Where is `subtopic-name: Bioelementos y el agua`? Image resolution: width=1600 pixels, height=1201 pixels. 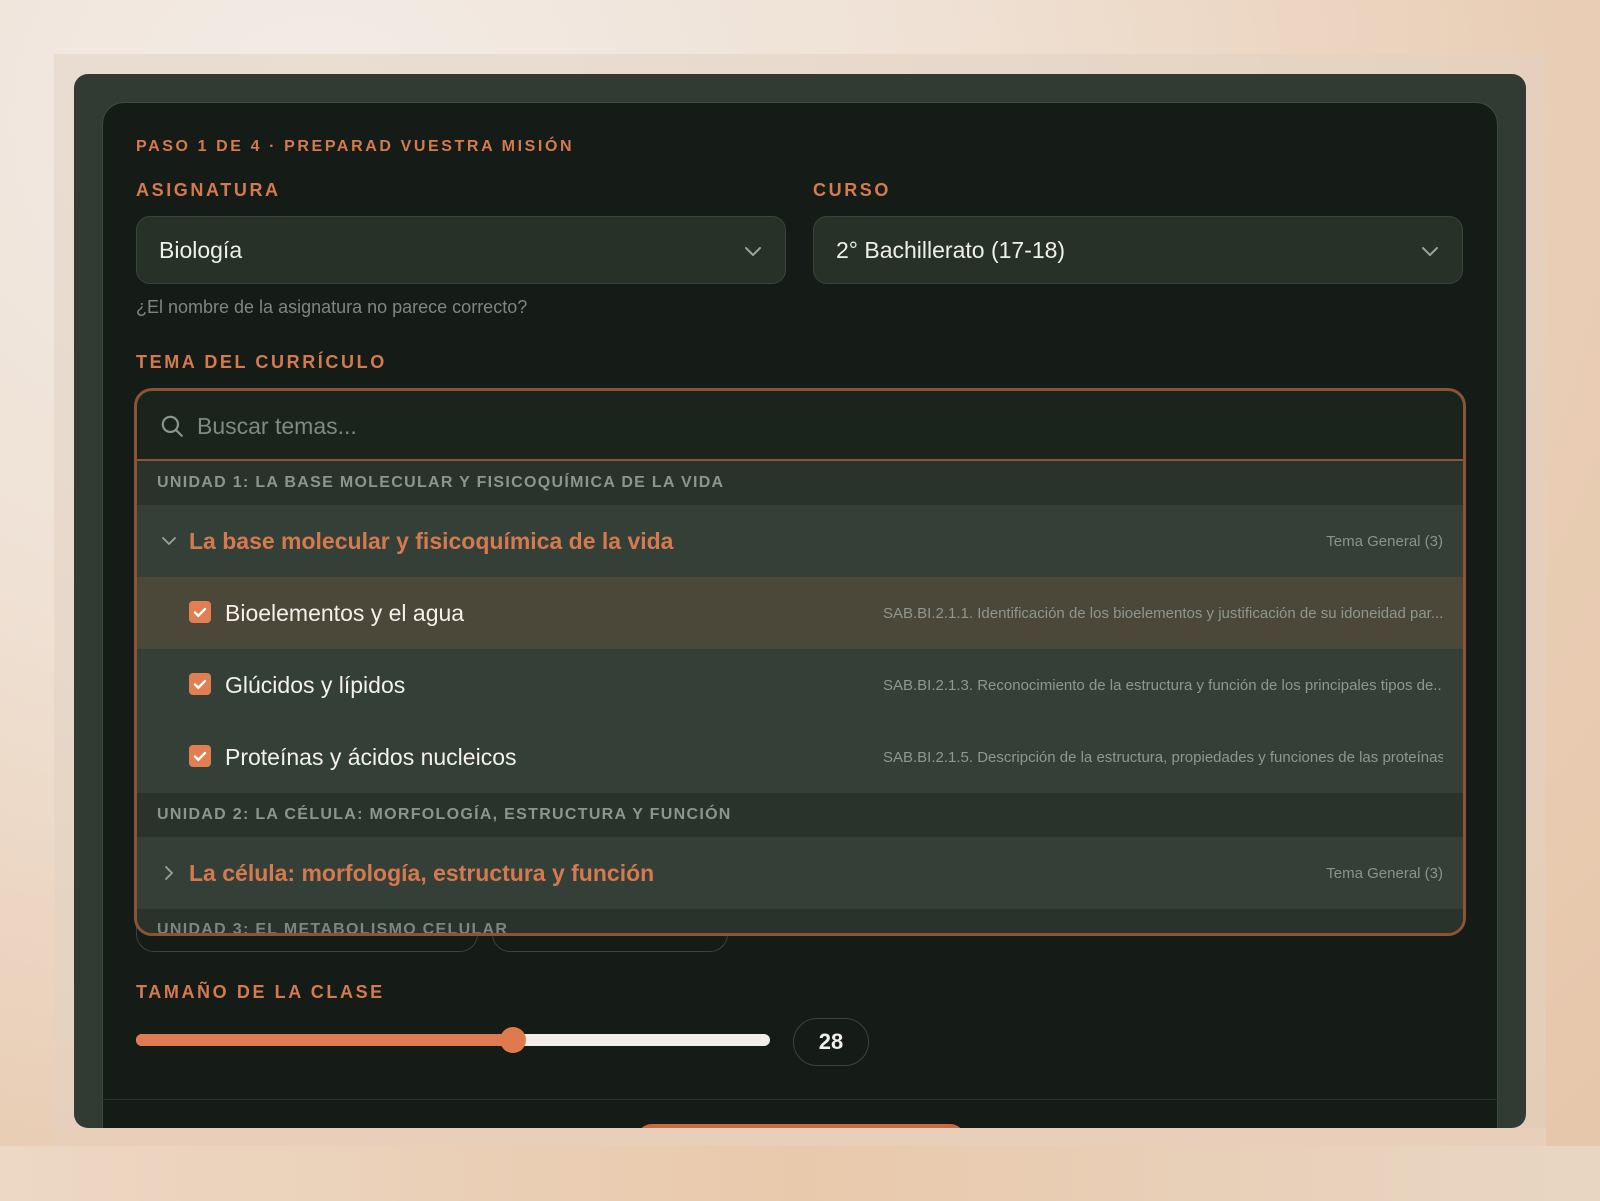 subtopic-name: Bioelementos y el agua is located at coordinates (345, 612).